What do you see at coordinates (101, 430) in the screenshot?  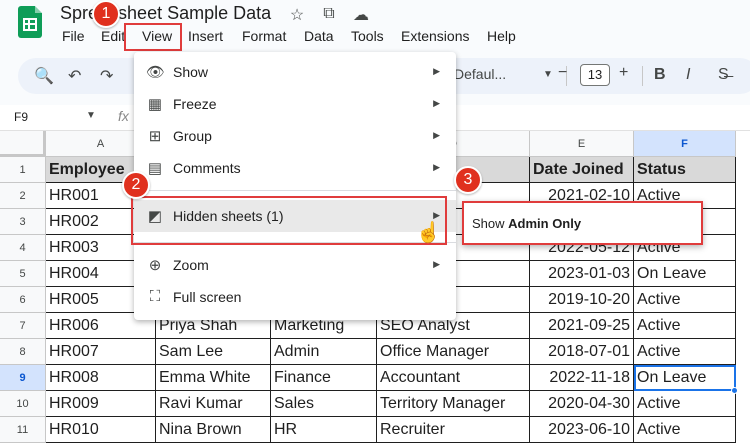 I see `table-cell: HR010` at bounding box center [101, 430].